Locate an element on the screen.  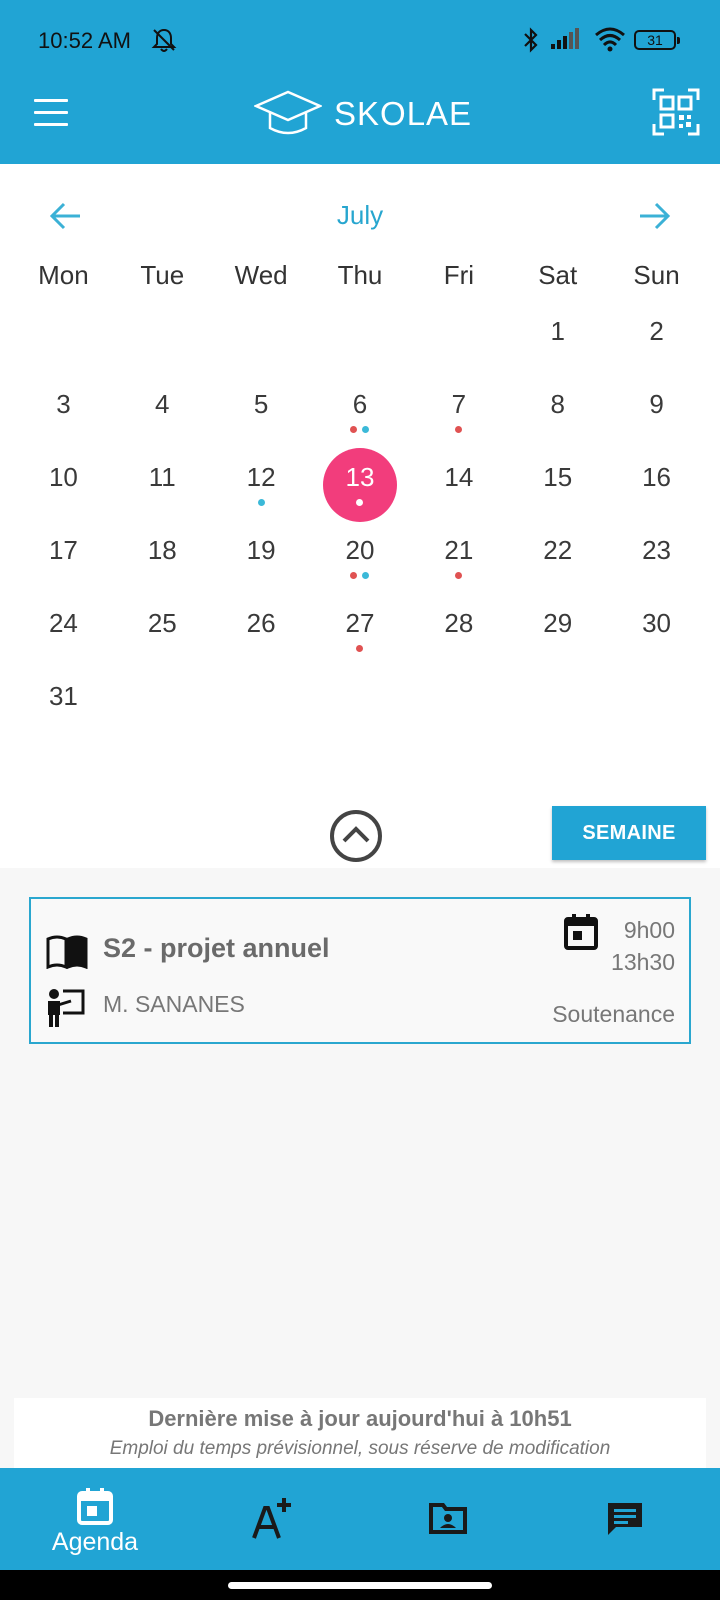
day-cell: 23 is located at coordinates (656, 553).